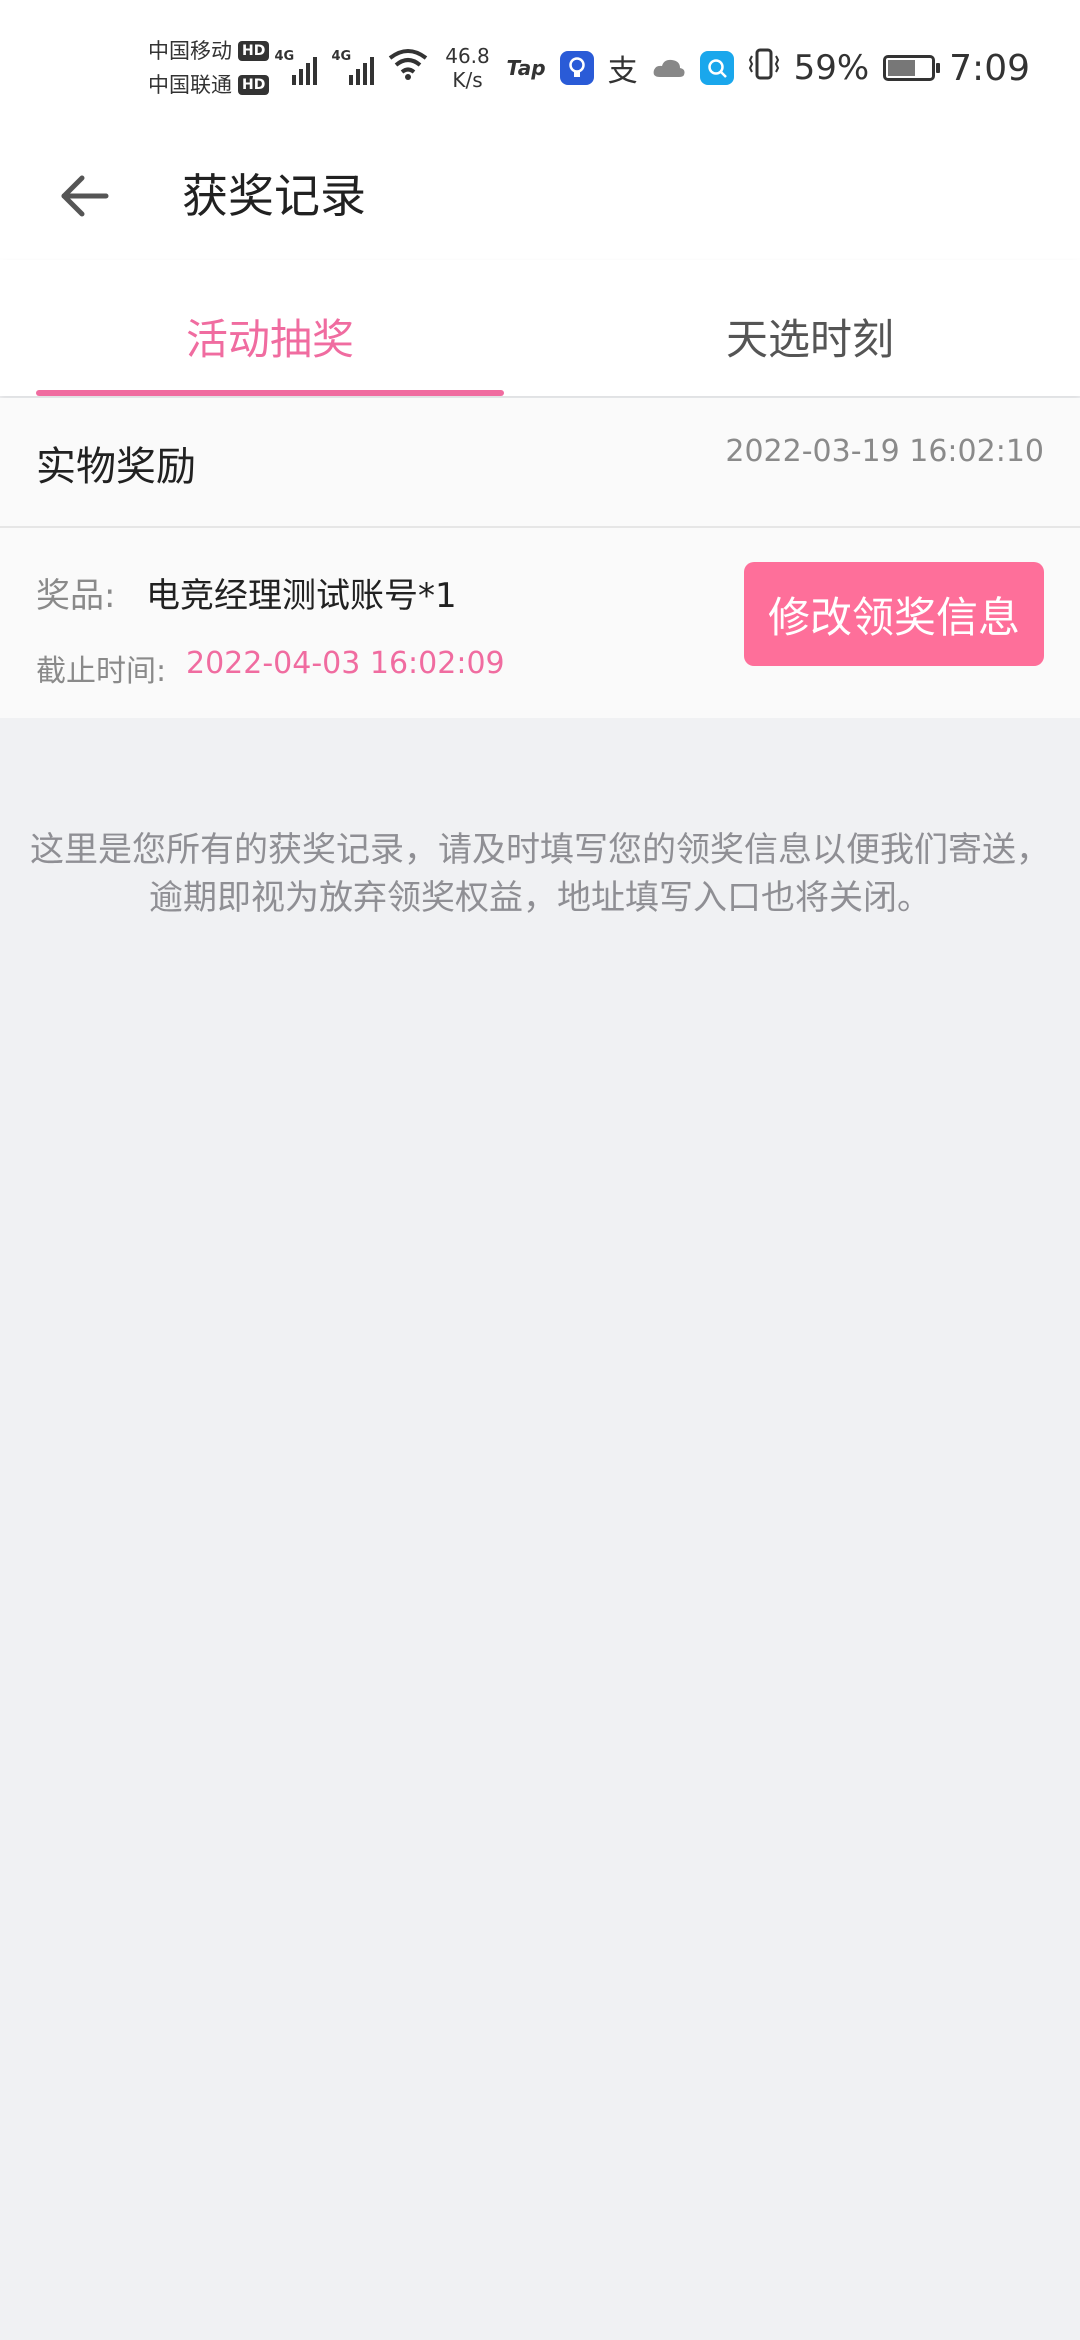 The height and width of the screenshot is (2340, 1080). I want to click on deadline-label: 截止时间:, so click(101, 671).